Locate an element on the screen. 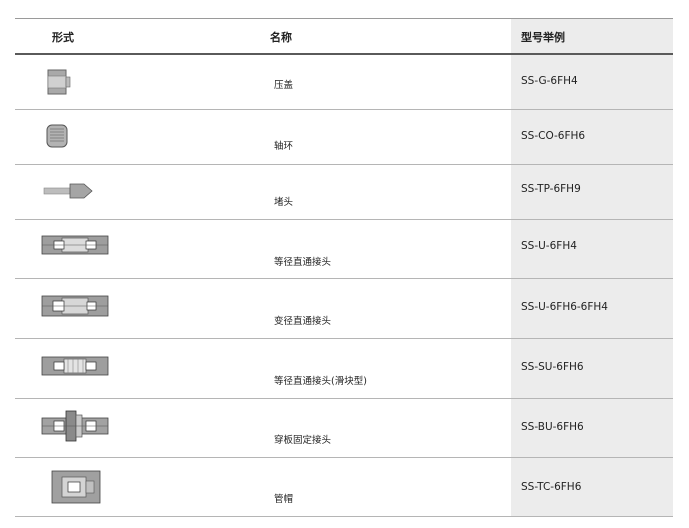  row-model: SS-U-6FH4 is located at coordinates (549, 246).